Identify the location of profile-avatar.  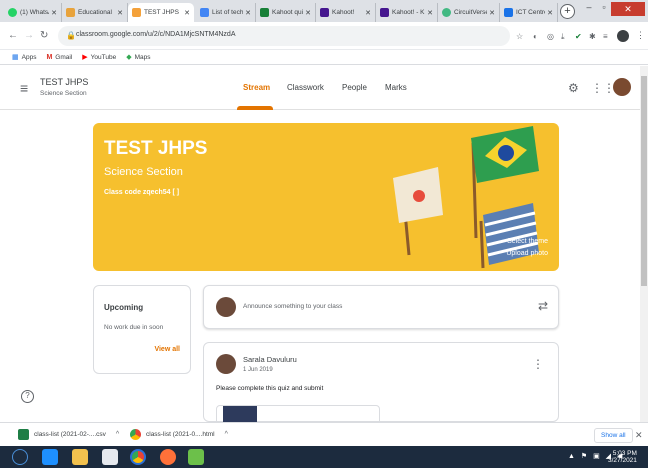
(623, 36).